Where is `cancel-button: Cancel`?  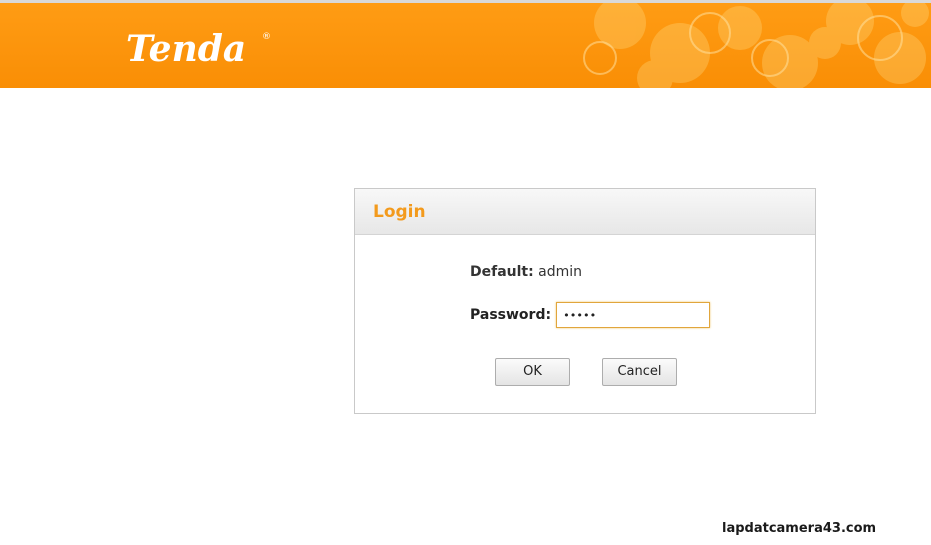
cancel-button: Cancel is located at coordinates (639, 372).